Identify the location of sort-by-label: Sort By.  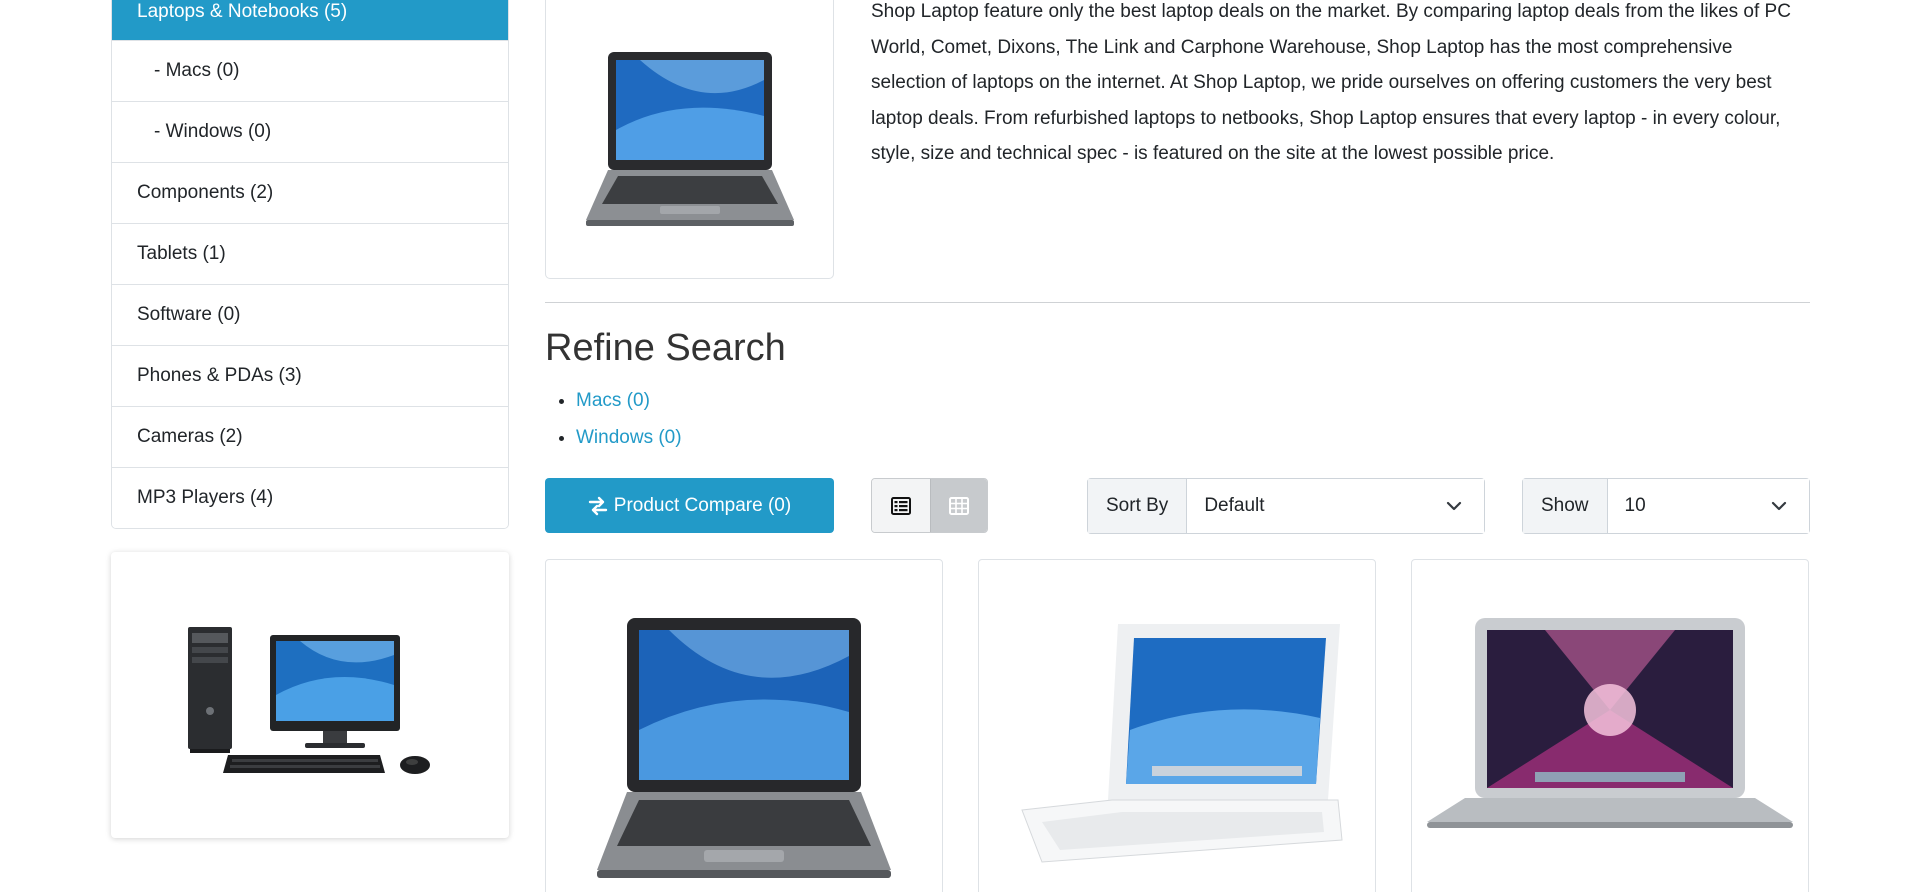
(1138, 506).